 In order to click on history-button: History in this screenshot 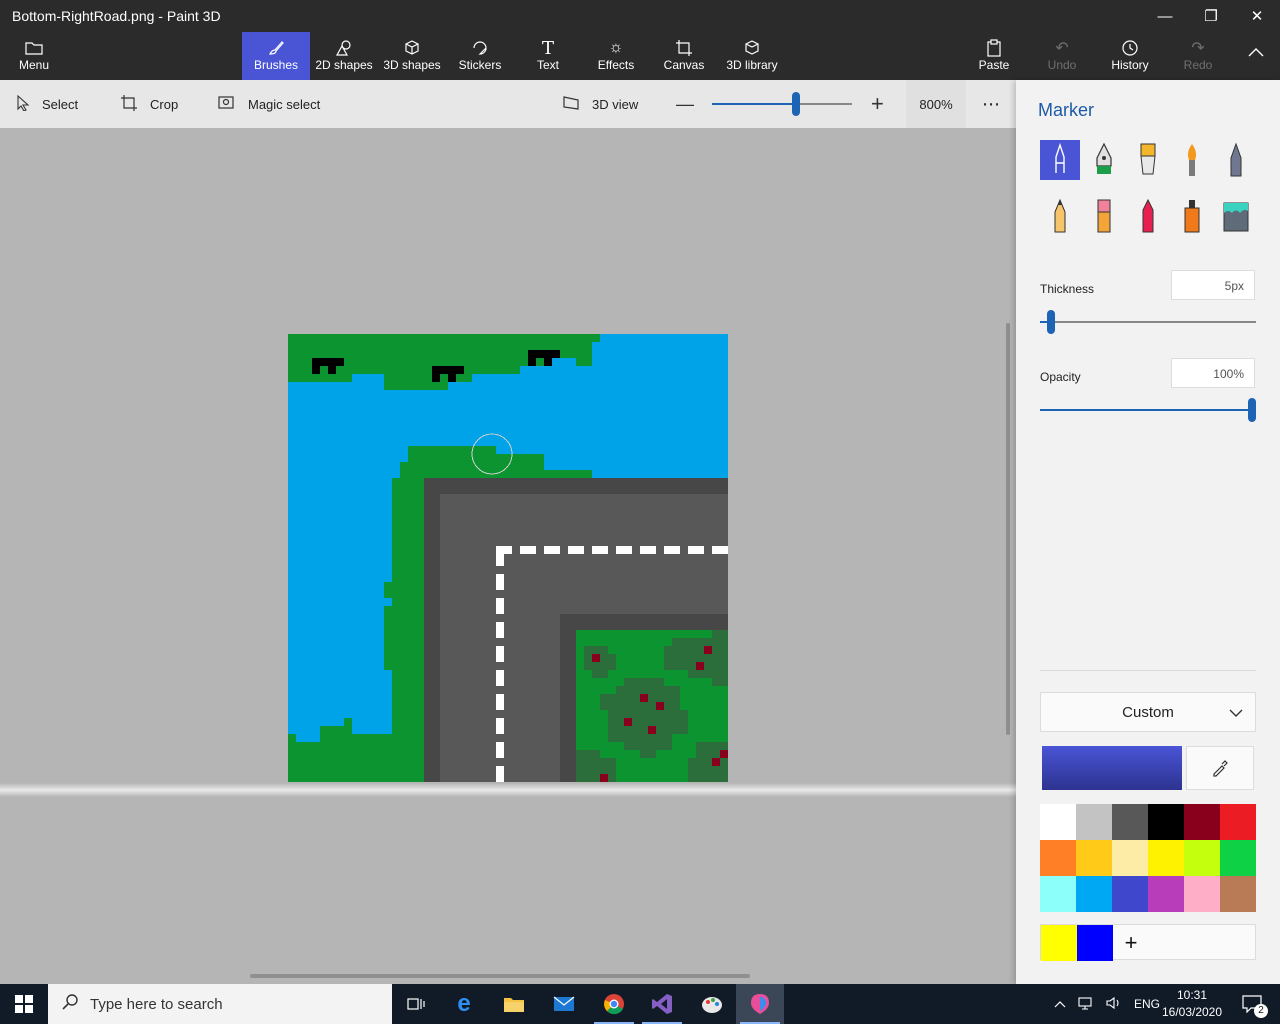, I will do `click(1130, 56)`.